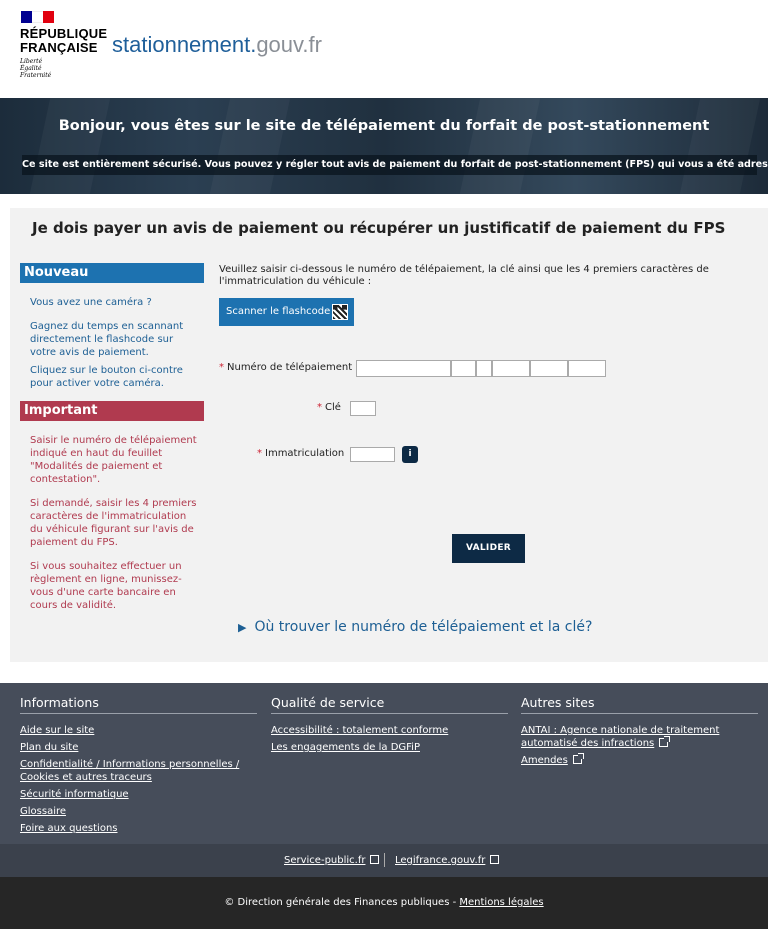  What do you see at coordinates (138, 747) in the screenshot?
I see `footer-link-plan: Plan du site` at bounding box center [138, 747].